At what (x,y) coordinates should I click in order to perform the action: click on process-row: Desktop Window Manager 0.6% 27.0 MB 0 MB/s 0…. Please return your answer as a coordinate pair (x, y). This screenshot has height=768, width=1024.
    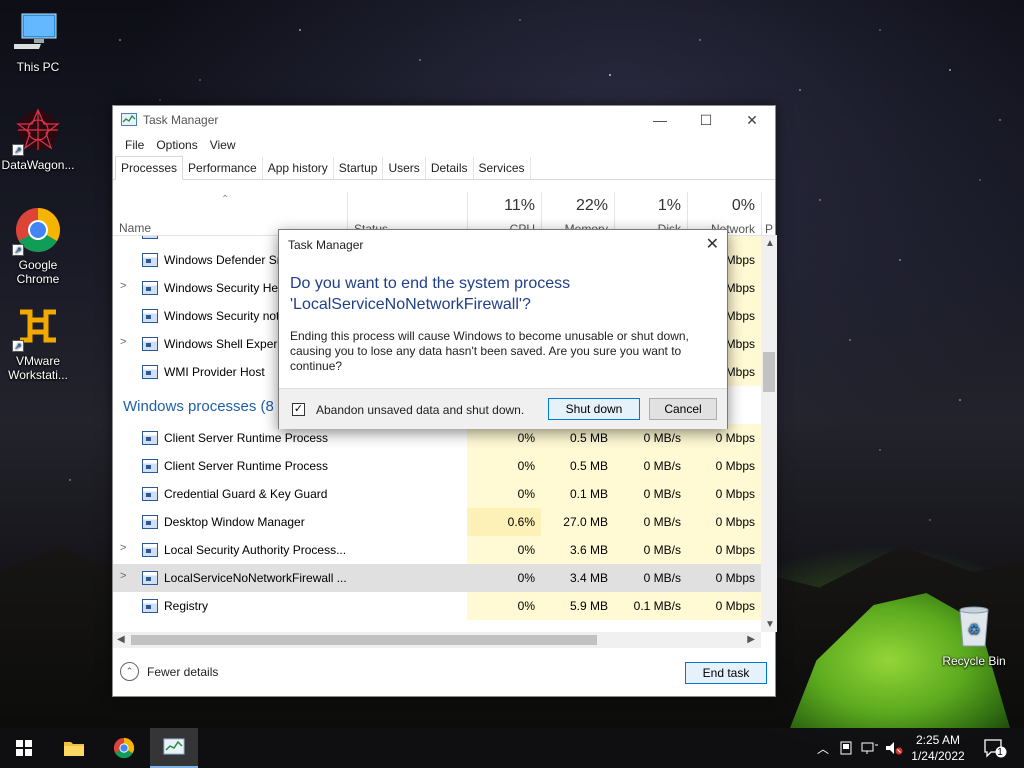
    Looking at the image, I should click on (437, 522).